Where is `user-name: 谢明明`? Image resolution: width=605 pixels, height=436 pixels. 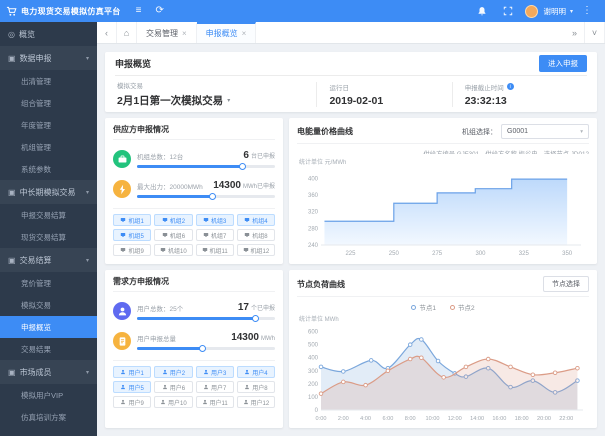 user-name: 谢明明 is located at coordinates (554, 11).